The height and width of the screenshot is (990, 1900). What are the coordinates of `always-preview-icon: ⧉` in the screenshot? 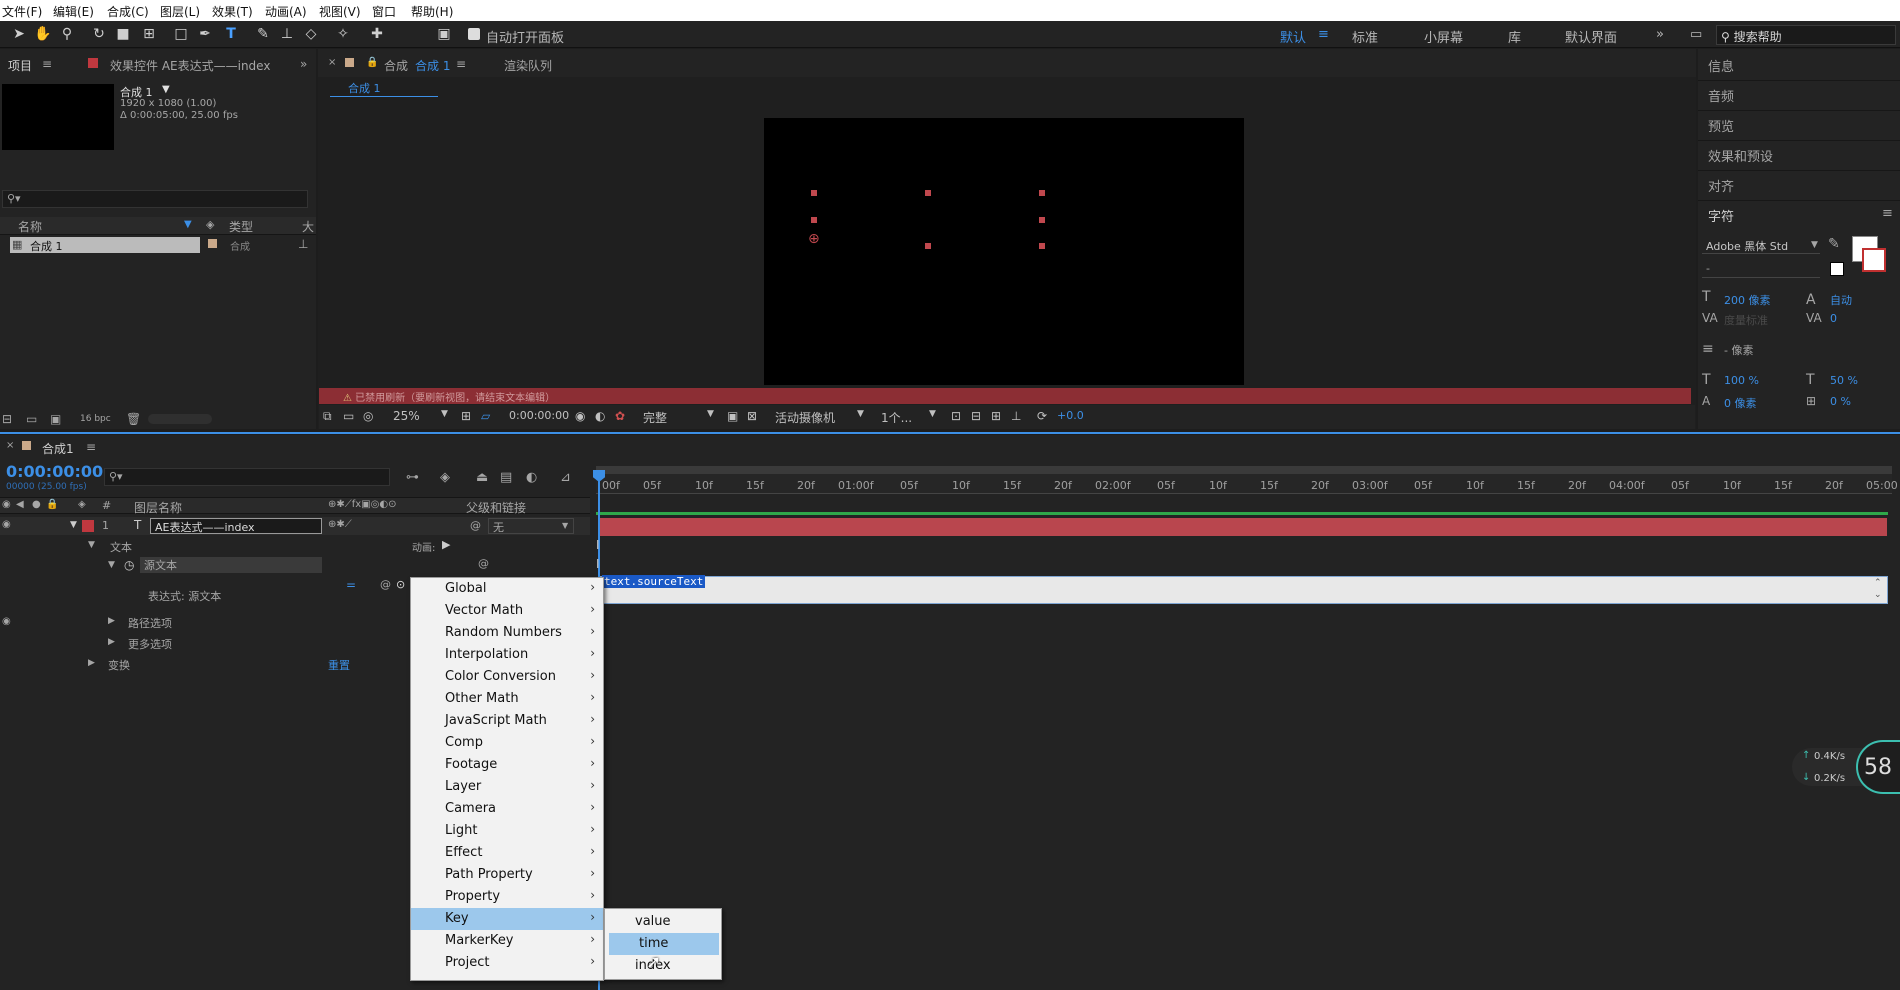 It's located at (327, 416).